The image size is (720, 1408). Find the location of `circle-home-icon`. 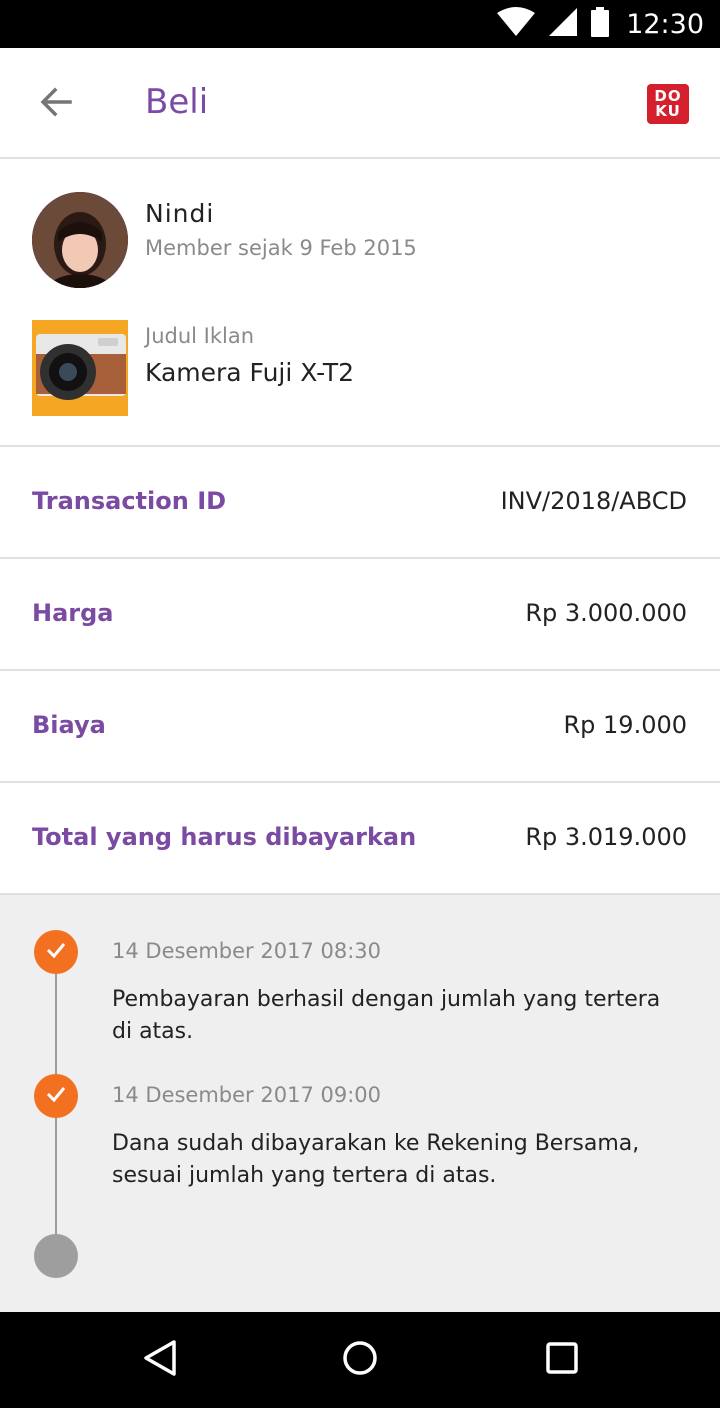

circle-home-icon is located at coordinates (360, 1360).